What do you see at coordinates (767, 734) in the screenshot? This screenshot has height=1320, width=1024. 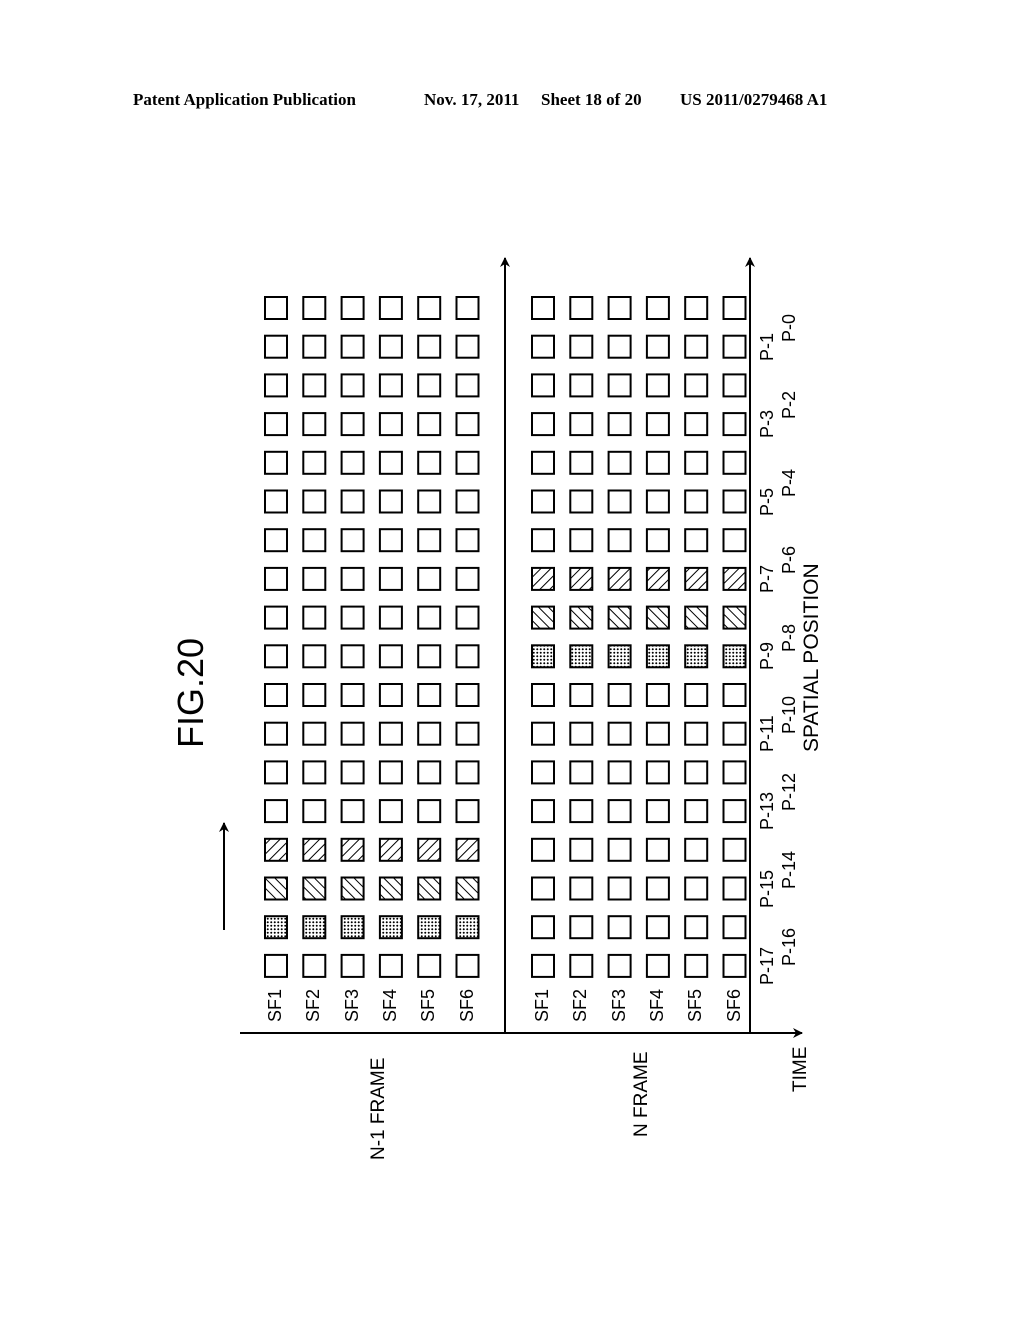 I see `position-label: P-11` at bounding box center [767, 734].